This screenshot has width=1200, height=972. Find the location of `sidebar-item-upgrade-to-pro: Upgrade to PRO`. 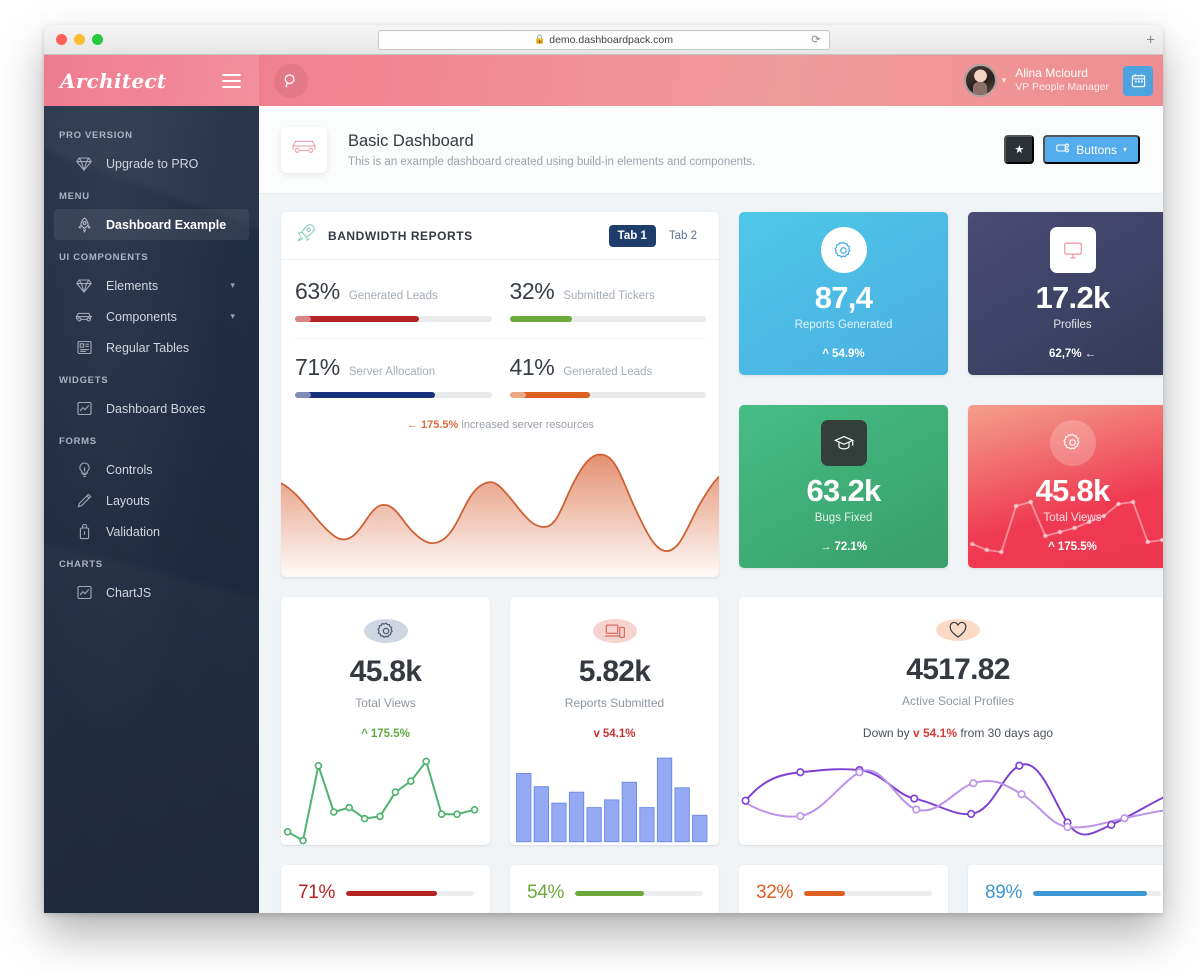

sidebar-item-upgrade-to-pro: Upgrade to PRO is located at coordinates (151, 163).